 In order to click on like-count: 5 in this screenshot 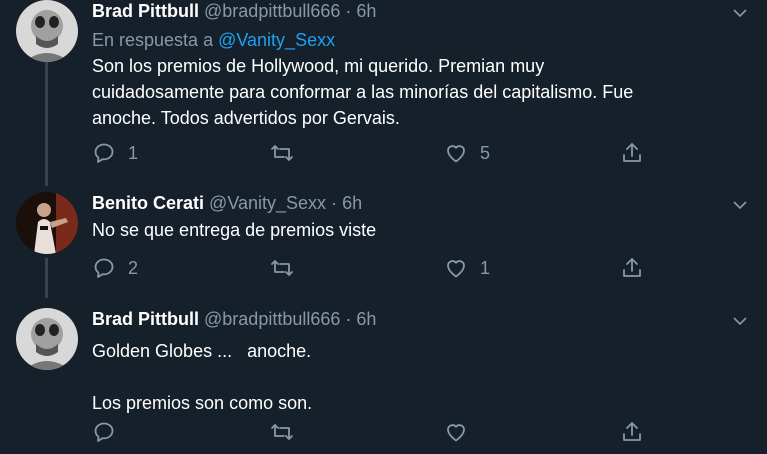, I will do `click(485, 152)`.